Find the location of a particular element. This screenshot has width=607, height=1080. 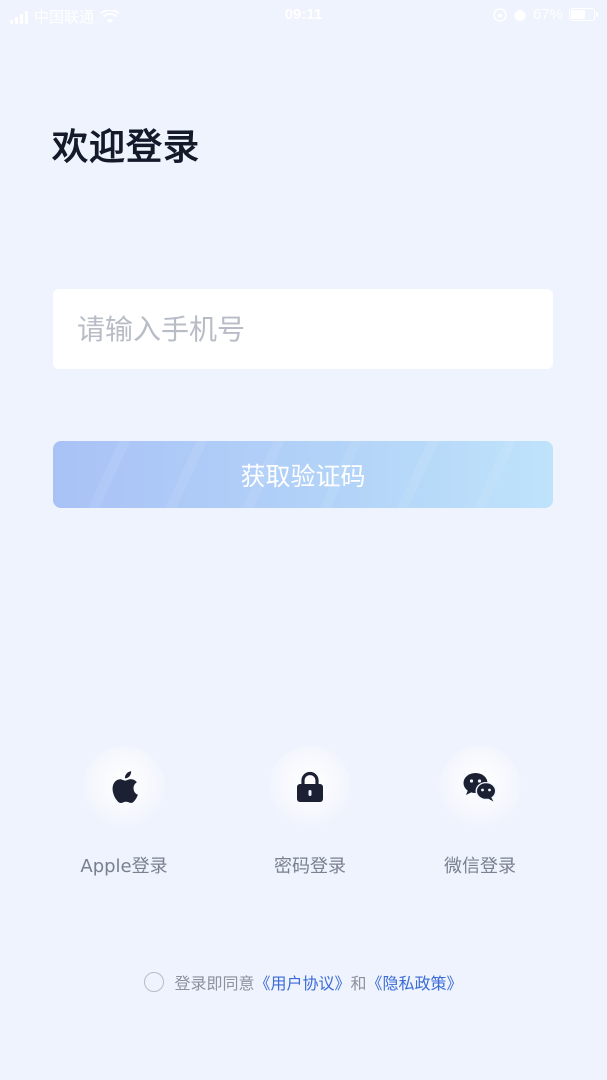

phone-number-input is located at coordinates (303, 329).